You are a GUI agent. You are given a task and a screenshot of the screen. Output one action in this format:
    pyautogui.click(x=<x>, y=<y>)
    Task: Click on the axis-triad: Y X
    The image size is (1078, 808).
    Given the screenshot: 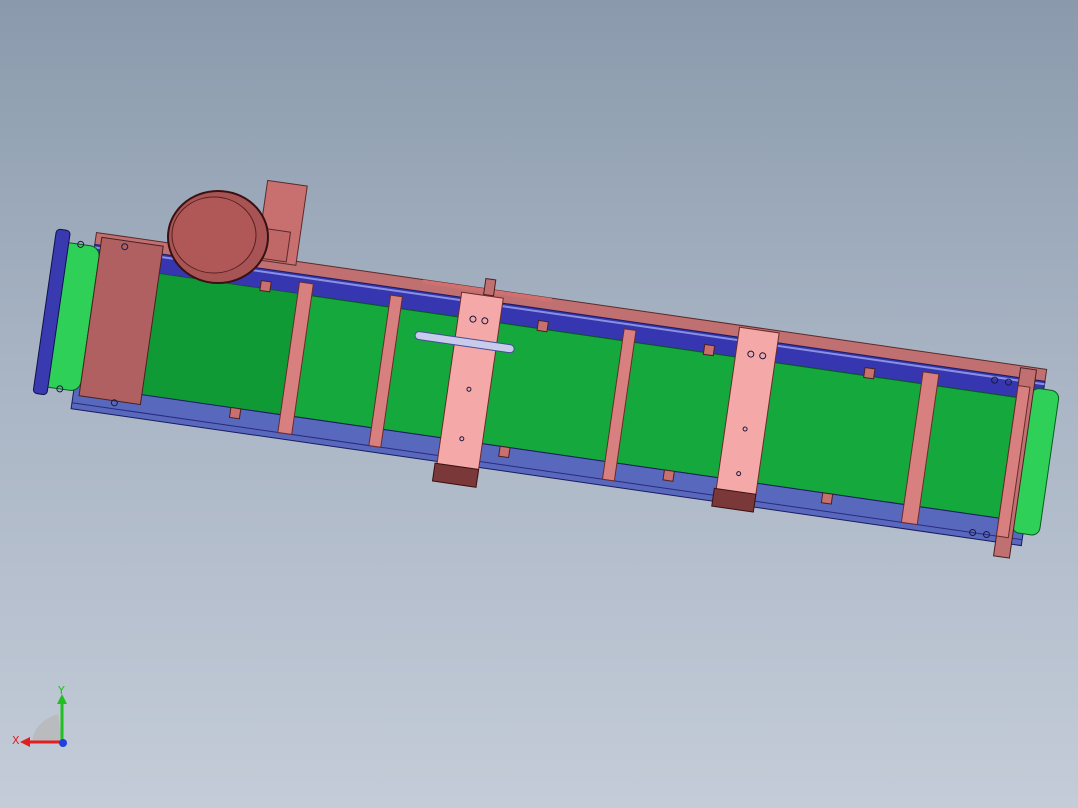 What is the action you would take?
    pyautogui.click(x=39, y=715)
    